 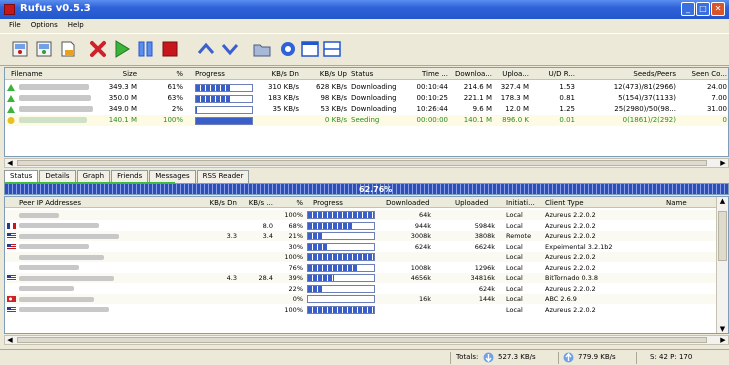 What do you see at coordinates (361, 226) in the screenshot?
I see `peer-row: 8.0 68% 944k 5984k Local Azureus 2.2.0.2` at bounding box center [361, 226].